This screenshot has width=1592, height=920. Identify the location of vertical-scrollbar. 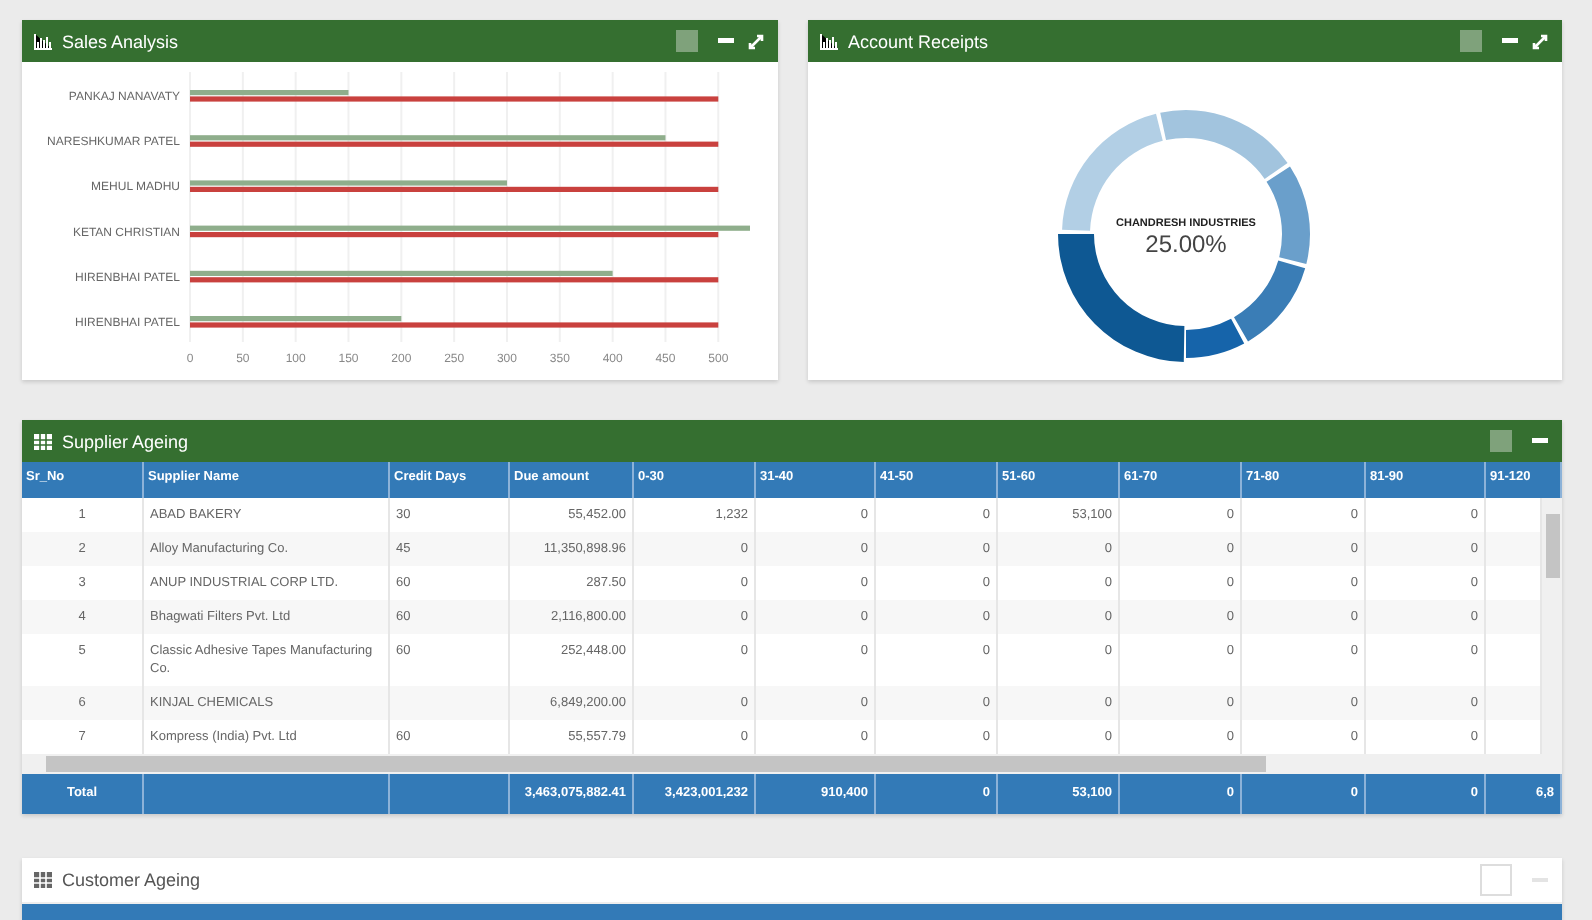
(1552, 626).